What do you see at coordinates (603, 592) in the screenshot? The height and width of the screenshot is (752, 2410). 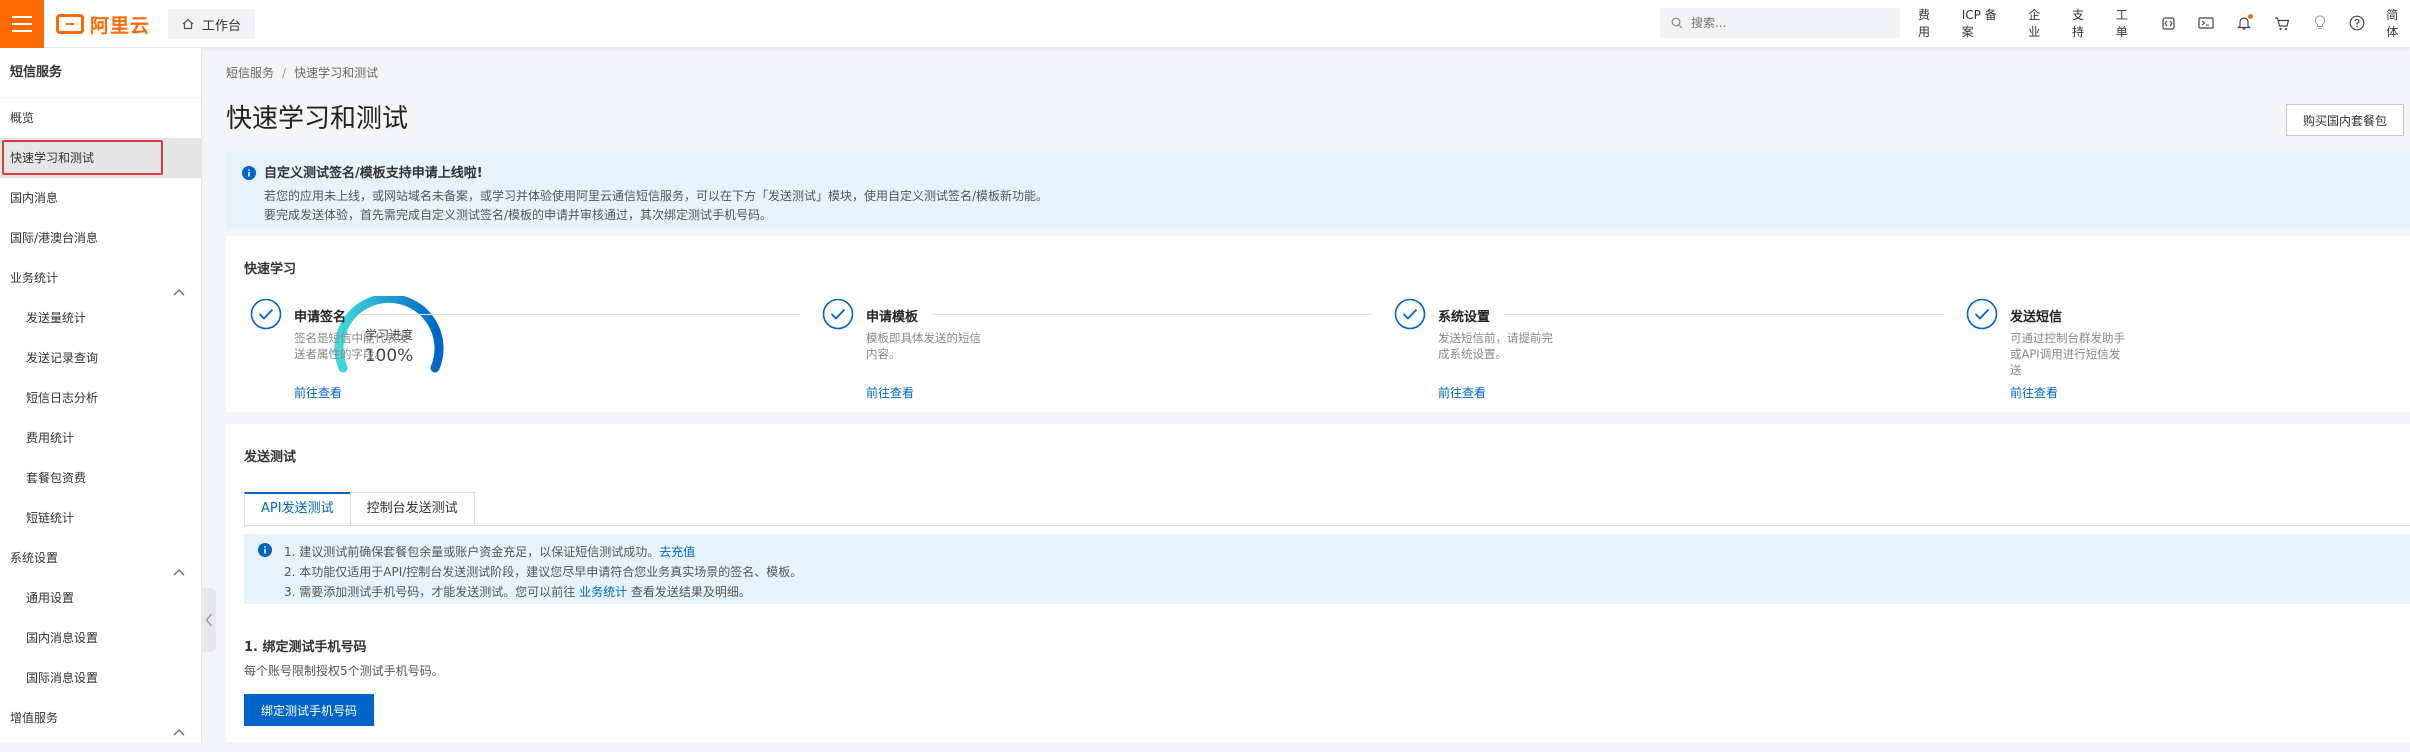 I see `business-stats-link: 业务统计` at bounding box center [603, 592].